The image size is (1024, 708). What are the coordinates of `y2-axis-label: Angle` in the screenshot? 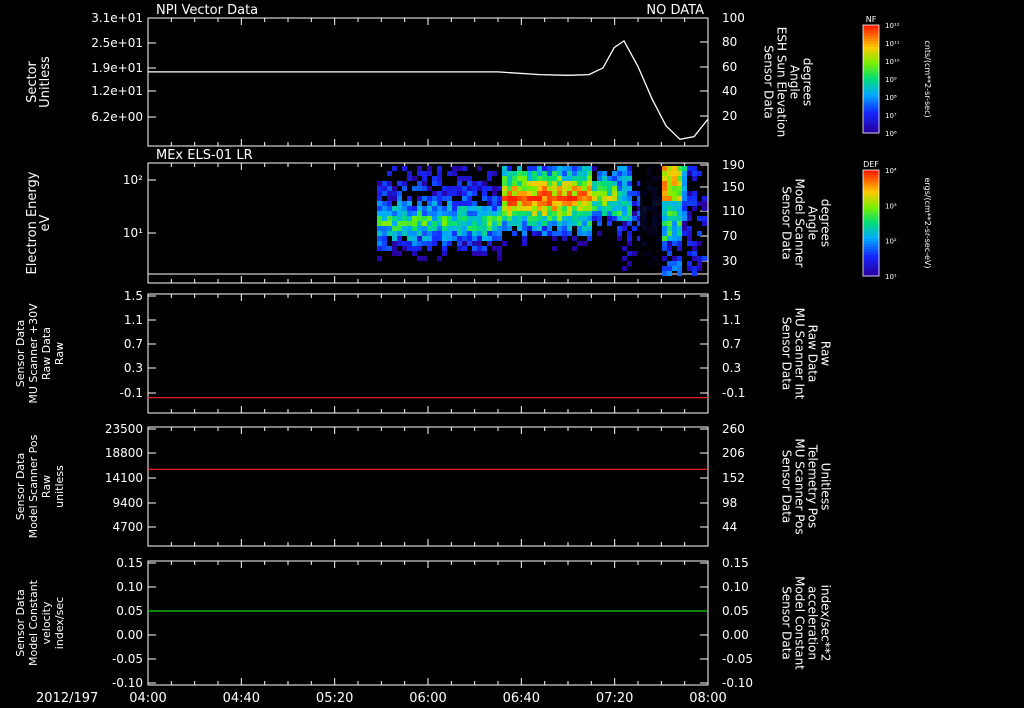 It's located at (795, 82).